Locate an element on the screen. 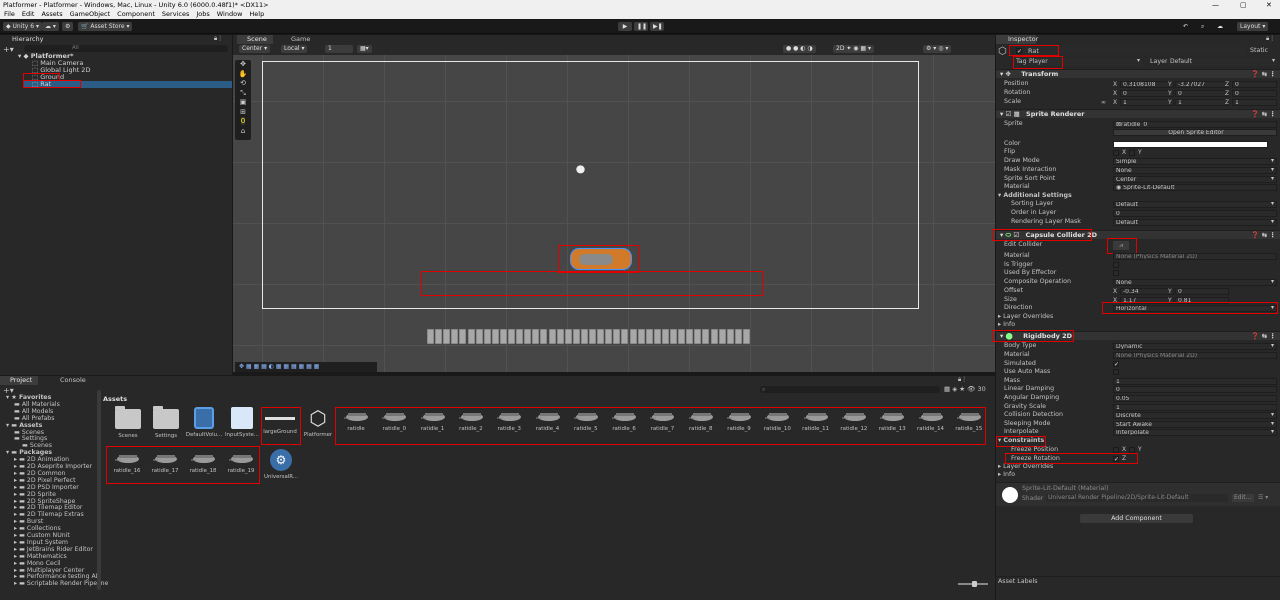 This screenshot has width=1280, height=600. flip-y-checkbox is located at coordinates (1132, 153).